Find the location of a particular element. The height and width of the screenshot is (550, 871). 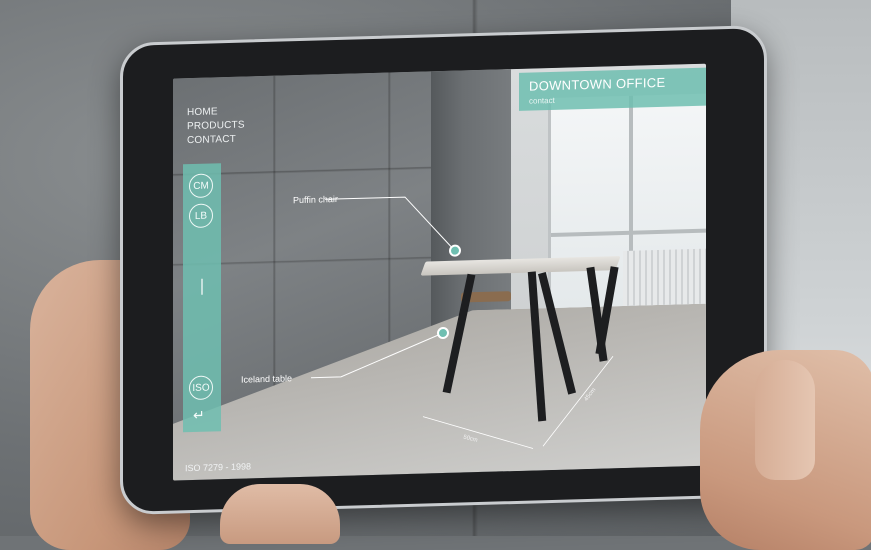

location-banner: DOWNTOWN OFFICE contact is located at coordinates (612, 89).